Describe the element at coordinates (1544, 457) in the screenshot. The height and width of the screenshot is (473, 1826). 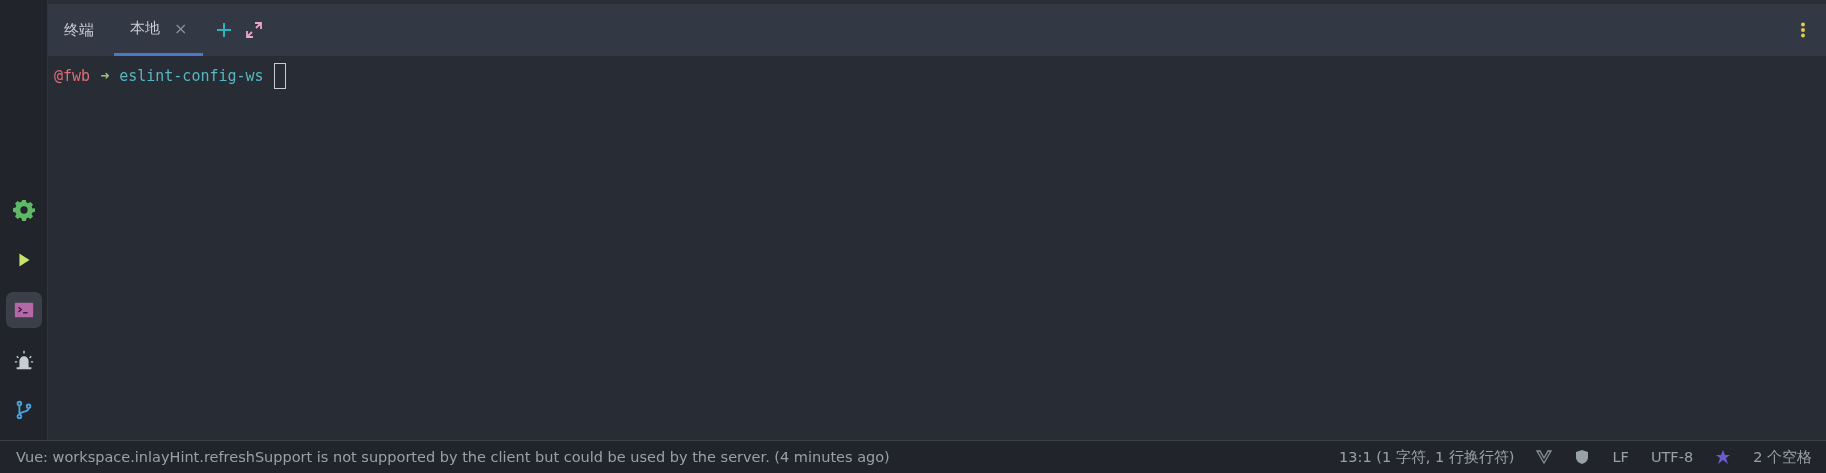
I see `vue-icon` at that location.